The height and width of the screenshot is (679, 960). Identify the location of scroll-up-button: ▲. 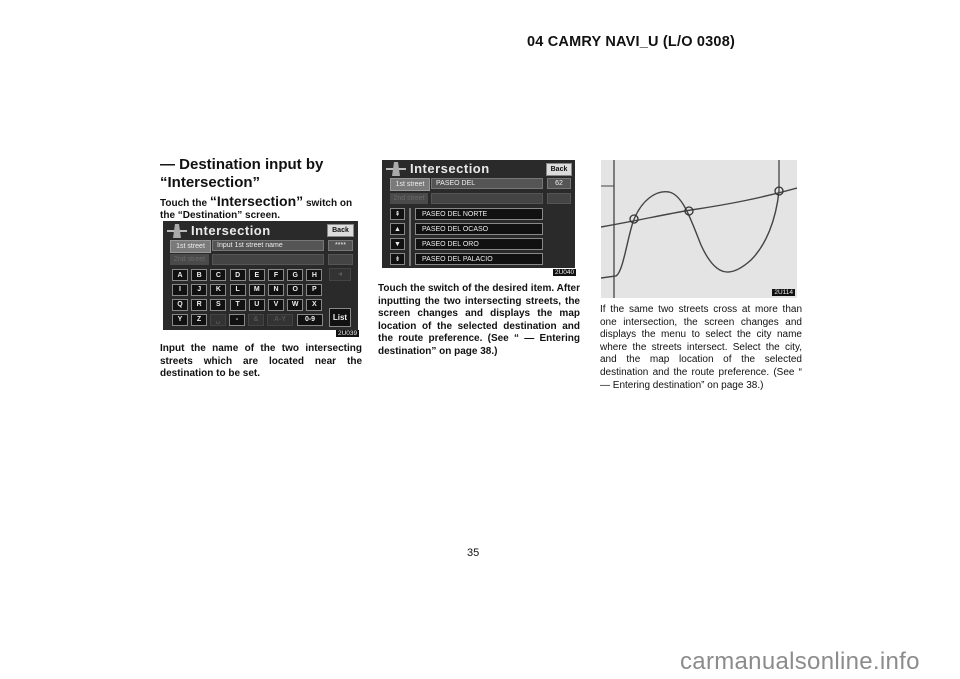
(397, 229).